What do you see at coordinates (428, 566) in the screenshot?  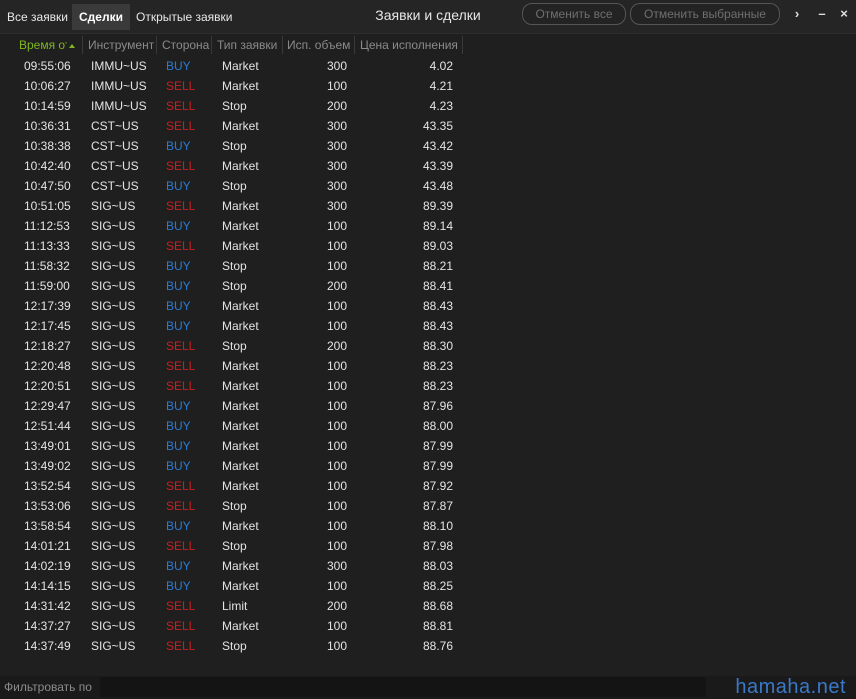 I see `table-row: 14:02:19 SIG~US BUY Market 300 88.03` at bounding box center [428, 566].